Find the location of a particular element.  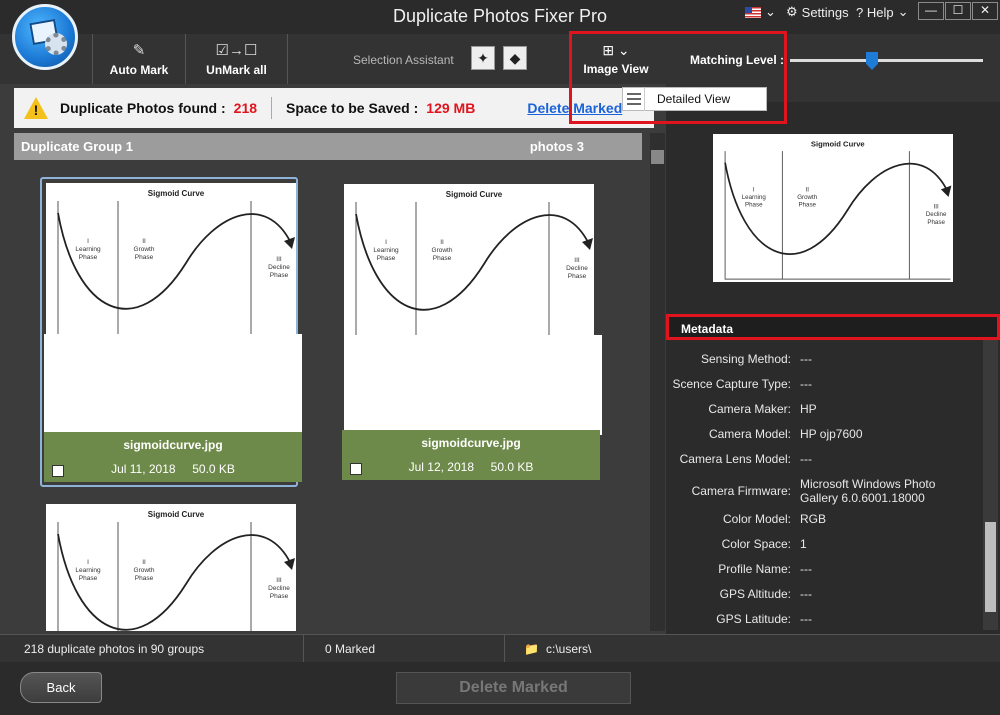

metadata-key: Color Model: is located at coordinates (756, 519).